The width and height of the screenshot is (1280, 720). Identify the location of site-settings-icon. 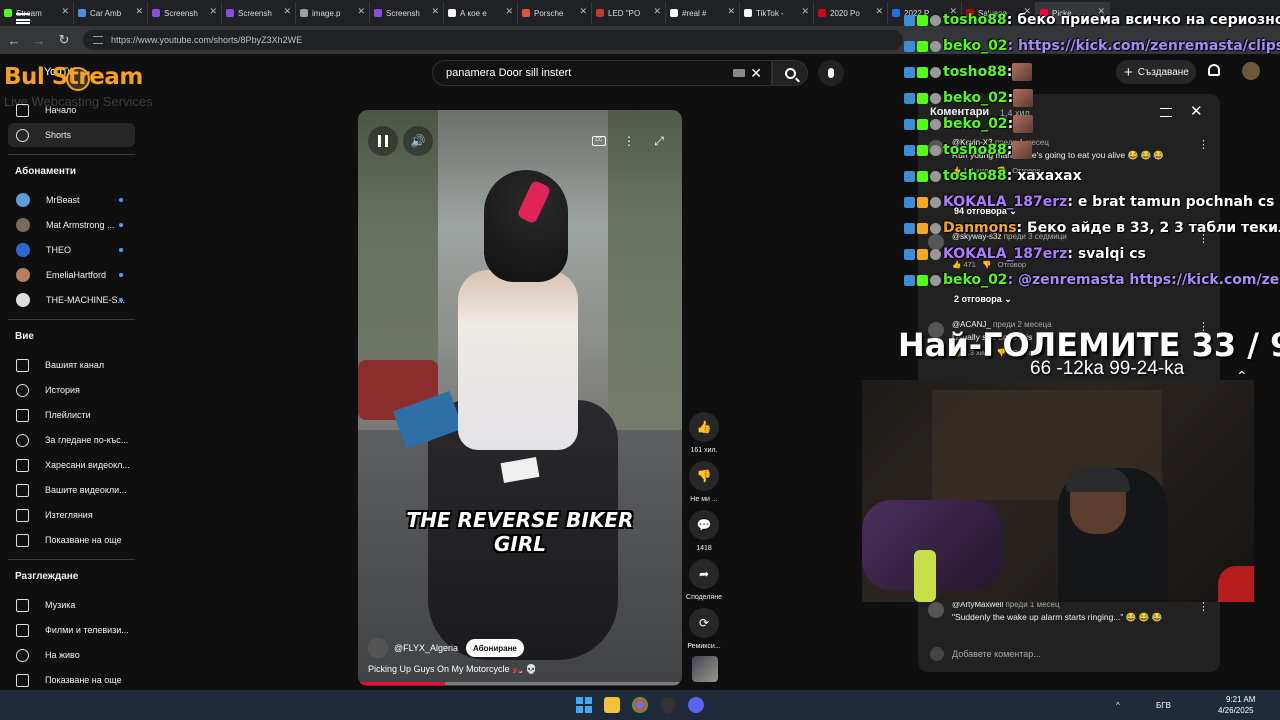
(98, 40).